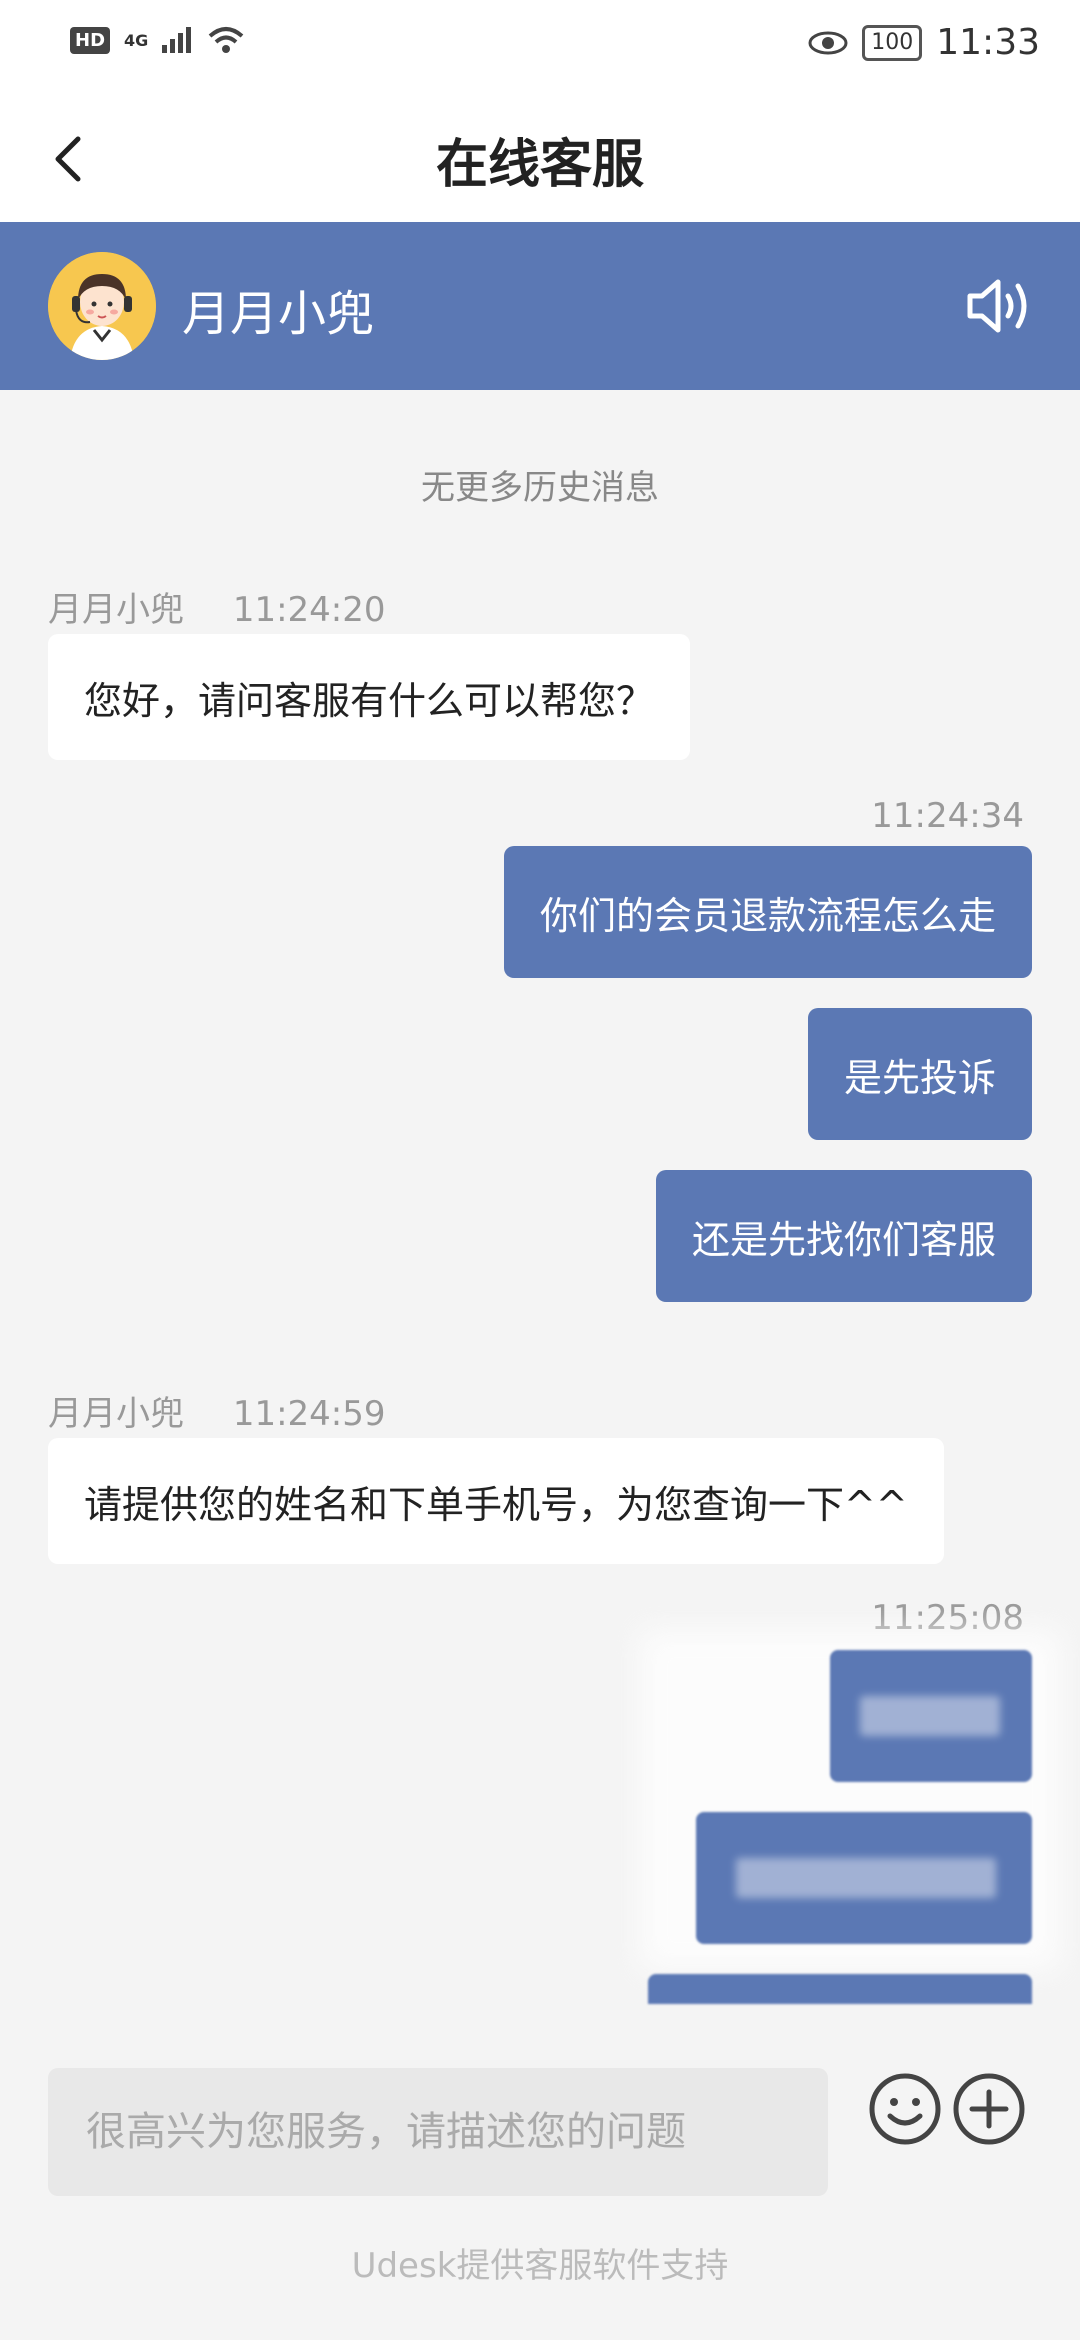 This screenshot has width=1080, height=2340. I want to click on message-text: 还是先找你们客服, so click(843, 1239).